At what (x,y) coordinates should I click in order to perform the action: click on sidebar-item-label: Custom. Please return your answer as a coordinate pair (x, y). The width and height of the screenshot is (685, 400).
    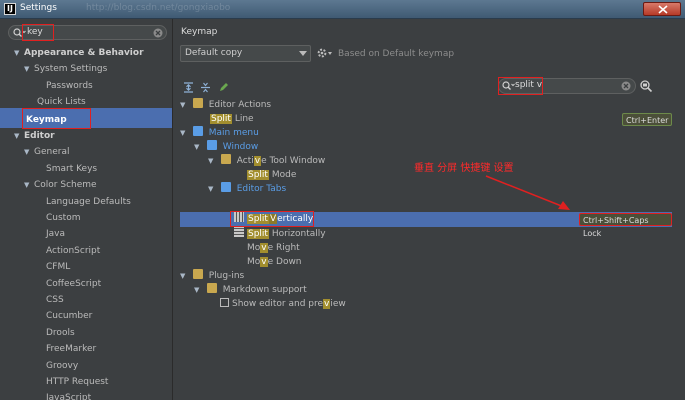
    Looking at the image, I should click on (63, 218).